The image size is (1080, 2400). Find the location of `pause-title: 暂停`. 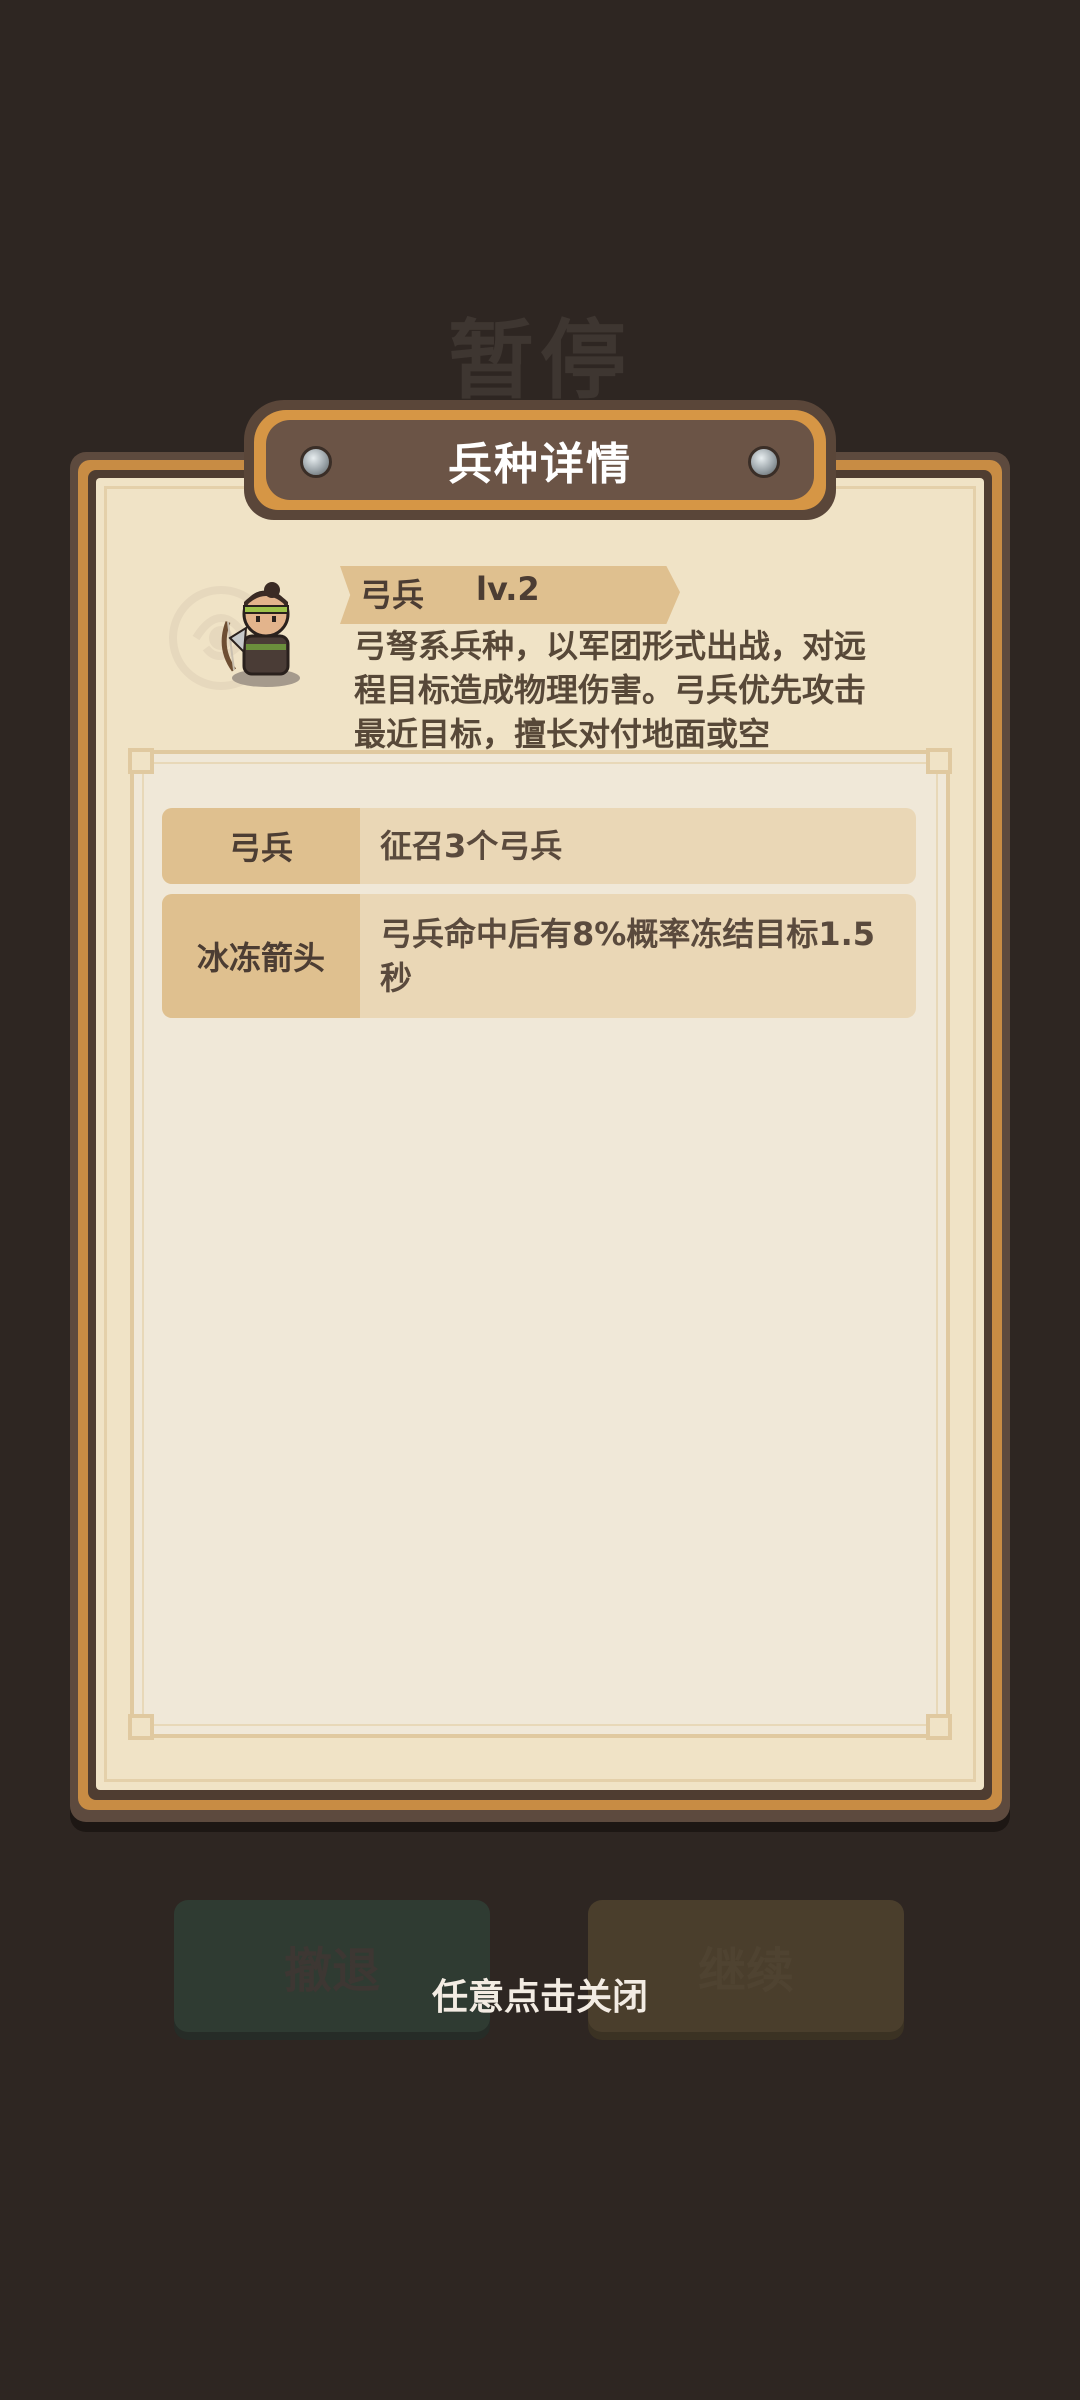

pause-title: 暂停 is located at coordinates (540, 361).